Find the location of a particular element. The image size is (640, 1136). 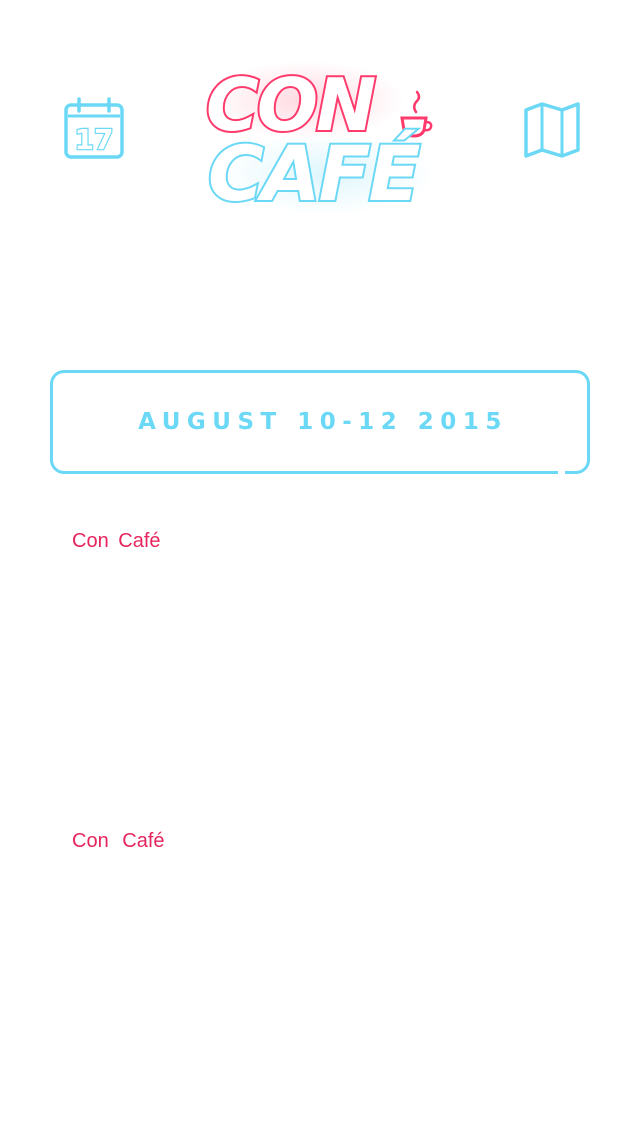

banner-notch is located at coordinates (561, 472).